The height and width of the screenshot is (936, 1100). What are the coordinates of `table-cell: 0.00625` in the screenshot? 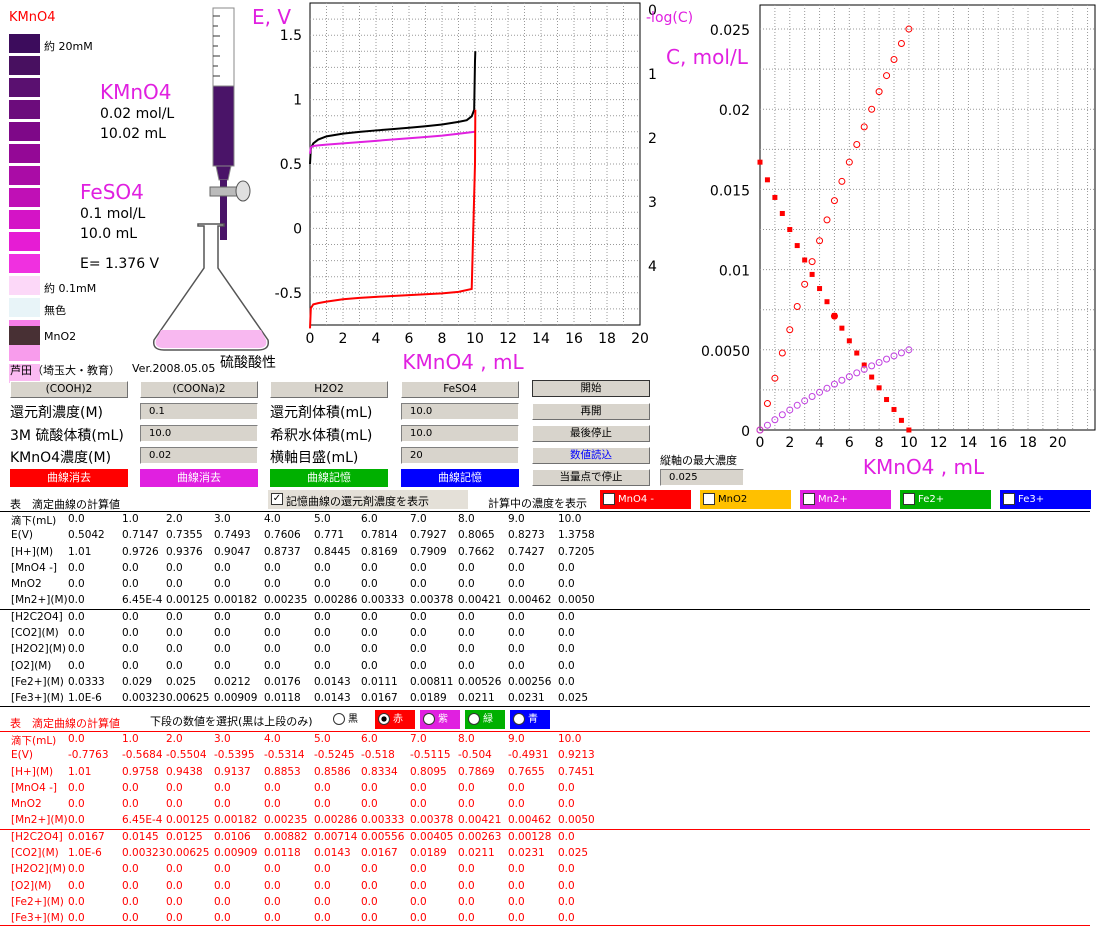 It's located at (188, 698).